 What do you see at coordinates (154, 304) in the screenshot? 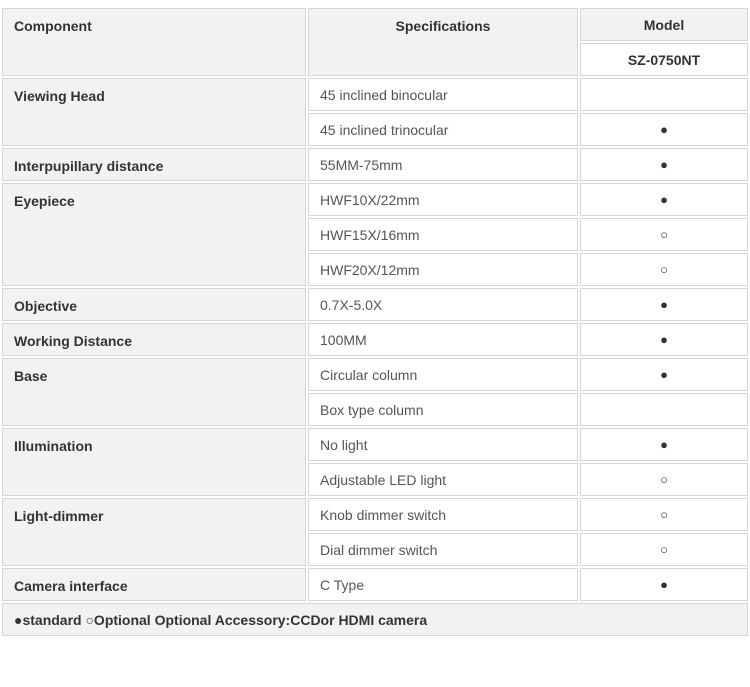
I see `component-cell: Objective` at bounding box center [154, 304].